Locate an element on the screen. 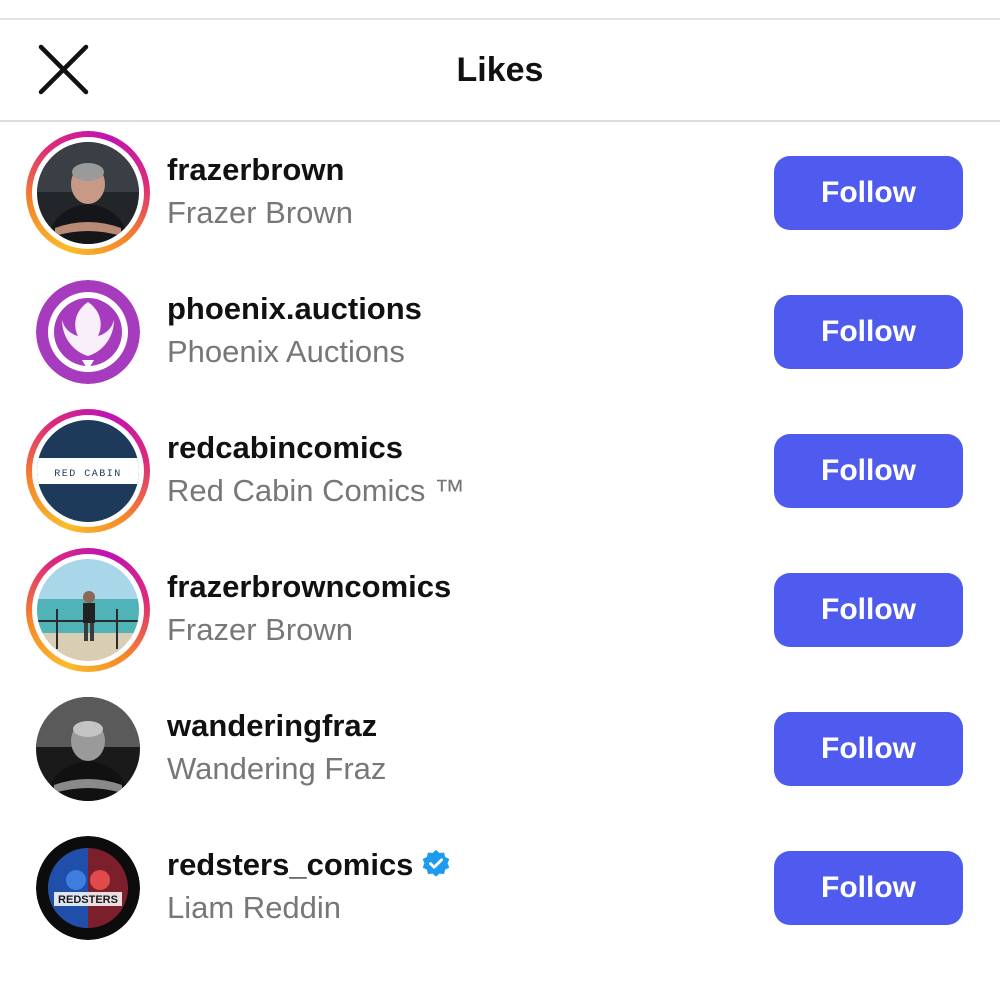  close-button is located at coordinates (63, 70).